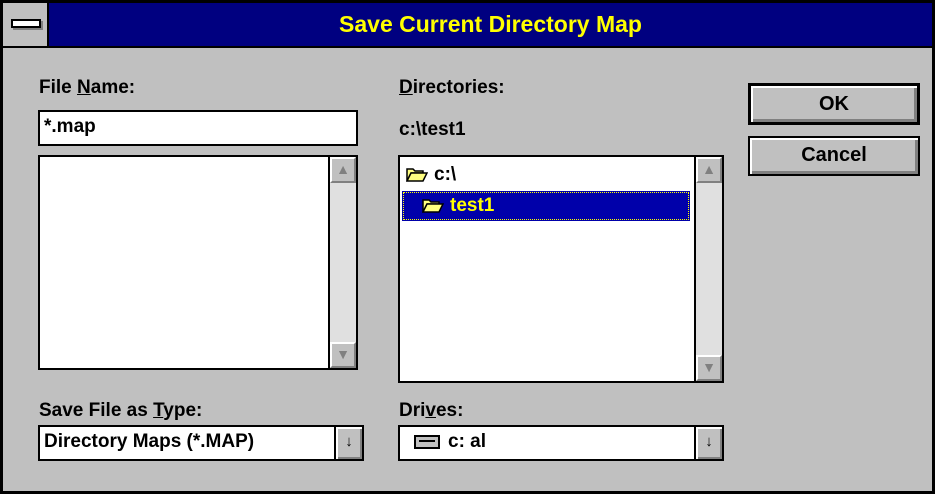 Image resolution: width=935 pixels, height=494 pixels. What do you see at coordinates (708, 269) in the screenshot?
I see `directory-list-scrollbar: ▲ ▼` at bounding box center [708, 269].